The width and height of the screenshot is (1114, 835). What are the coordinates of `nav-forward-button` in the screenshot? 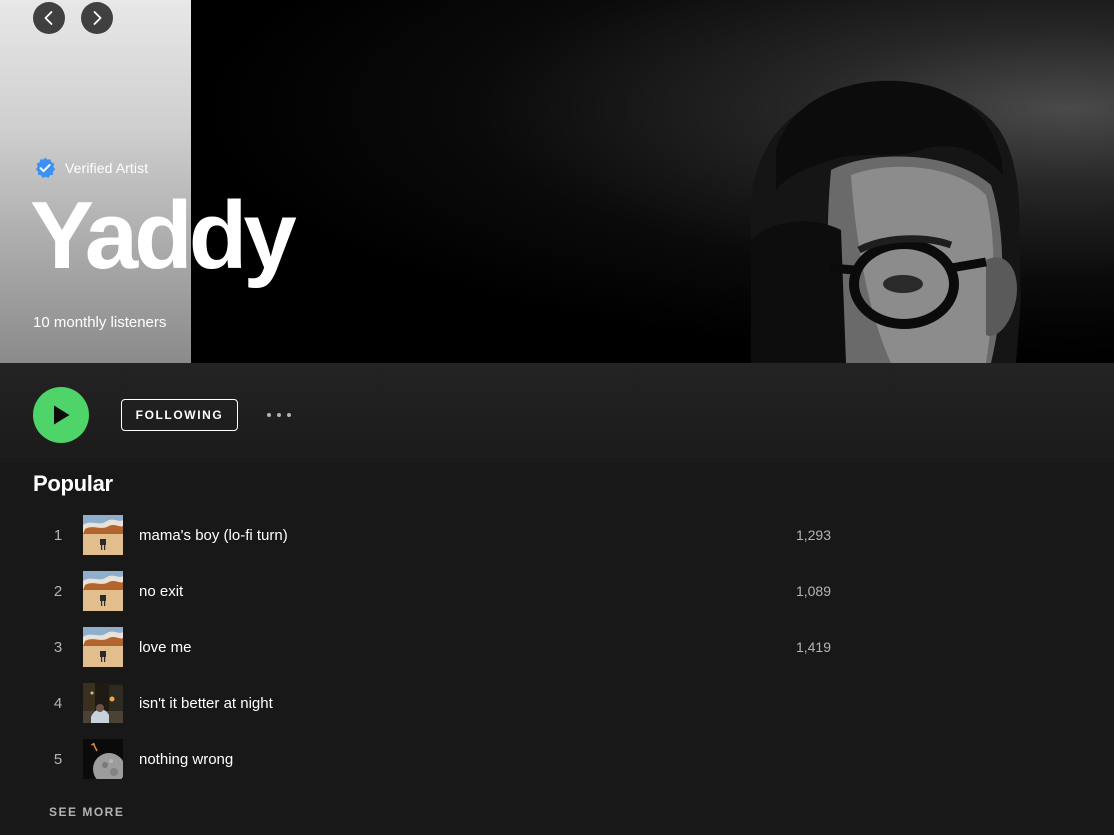 It's located at (97, 18).